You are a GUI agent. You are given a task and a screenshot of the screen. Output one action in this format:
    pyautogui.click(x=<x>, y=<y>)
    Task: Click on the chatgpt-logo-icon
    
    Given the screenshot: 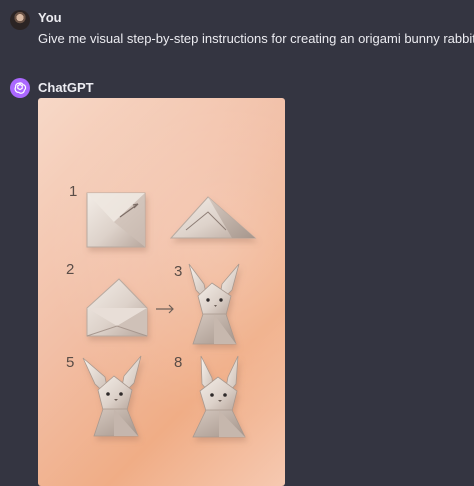 What is the action you would take?
    pyautogui.click(x=20, y=88)
    